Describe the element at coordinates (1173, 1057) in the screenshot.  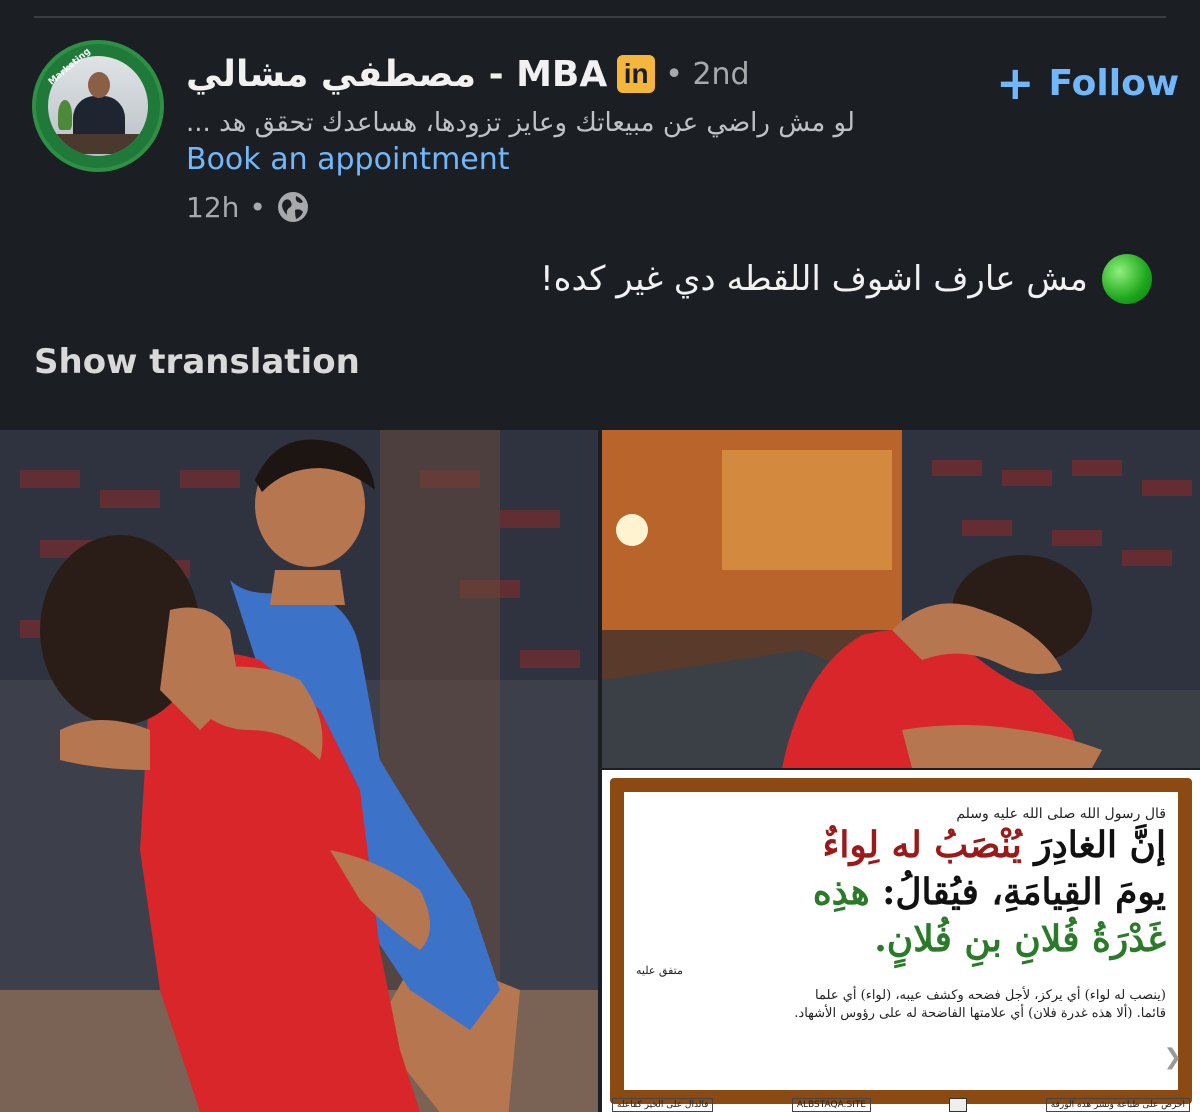
I see `play-icon: ❯` at that location.